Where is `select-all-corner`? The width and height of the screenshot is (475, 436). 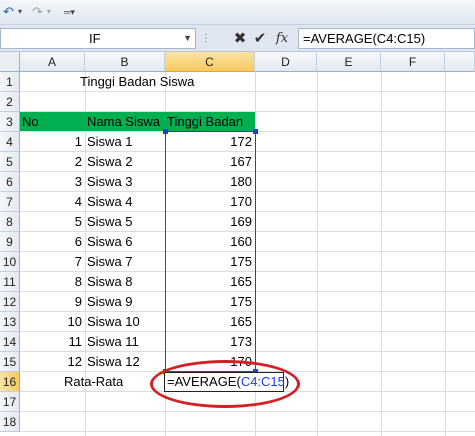
select-all-corner is located at coordinates (10, 62).